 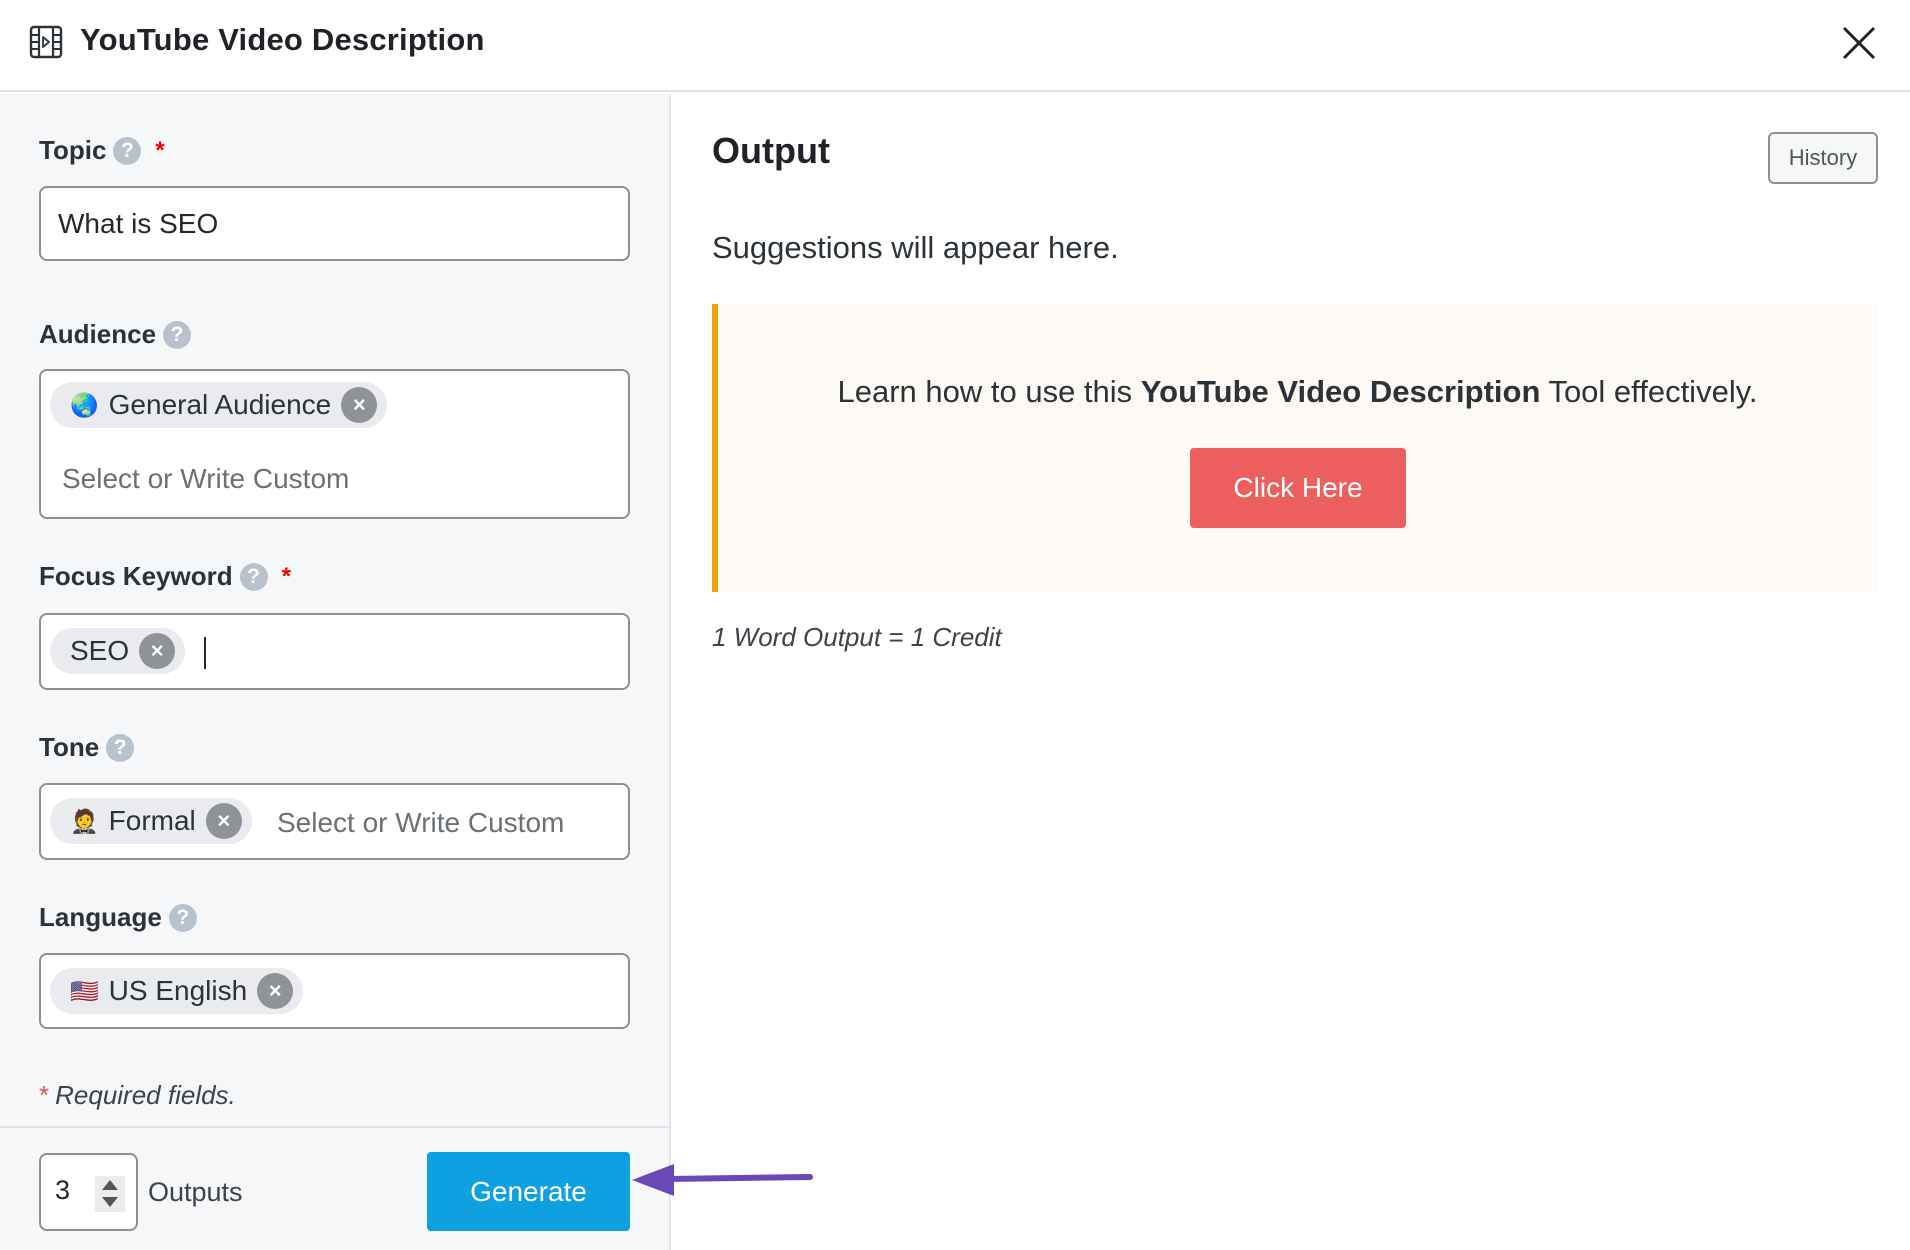 What do you see at coordinates (84, 404) in the screenshot?
I see `globe-icon: 🌏` at bounding box center [84, 404].